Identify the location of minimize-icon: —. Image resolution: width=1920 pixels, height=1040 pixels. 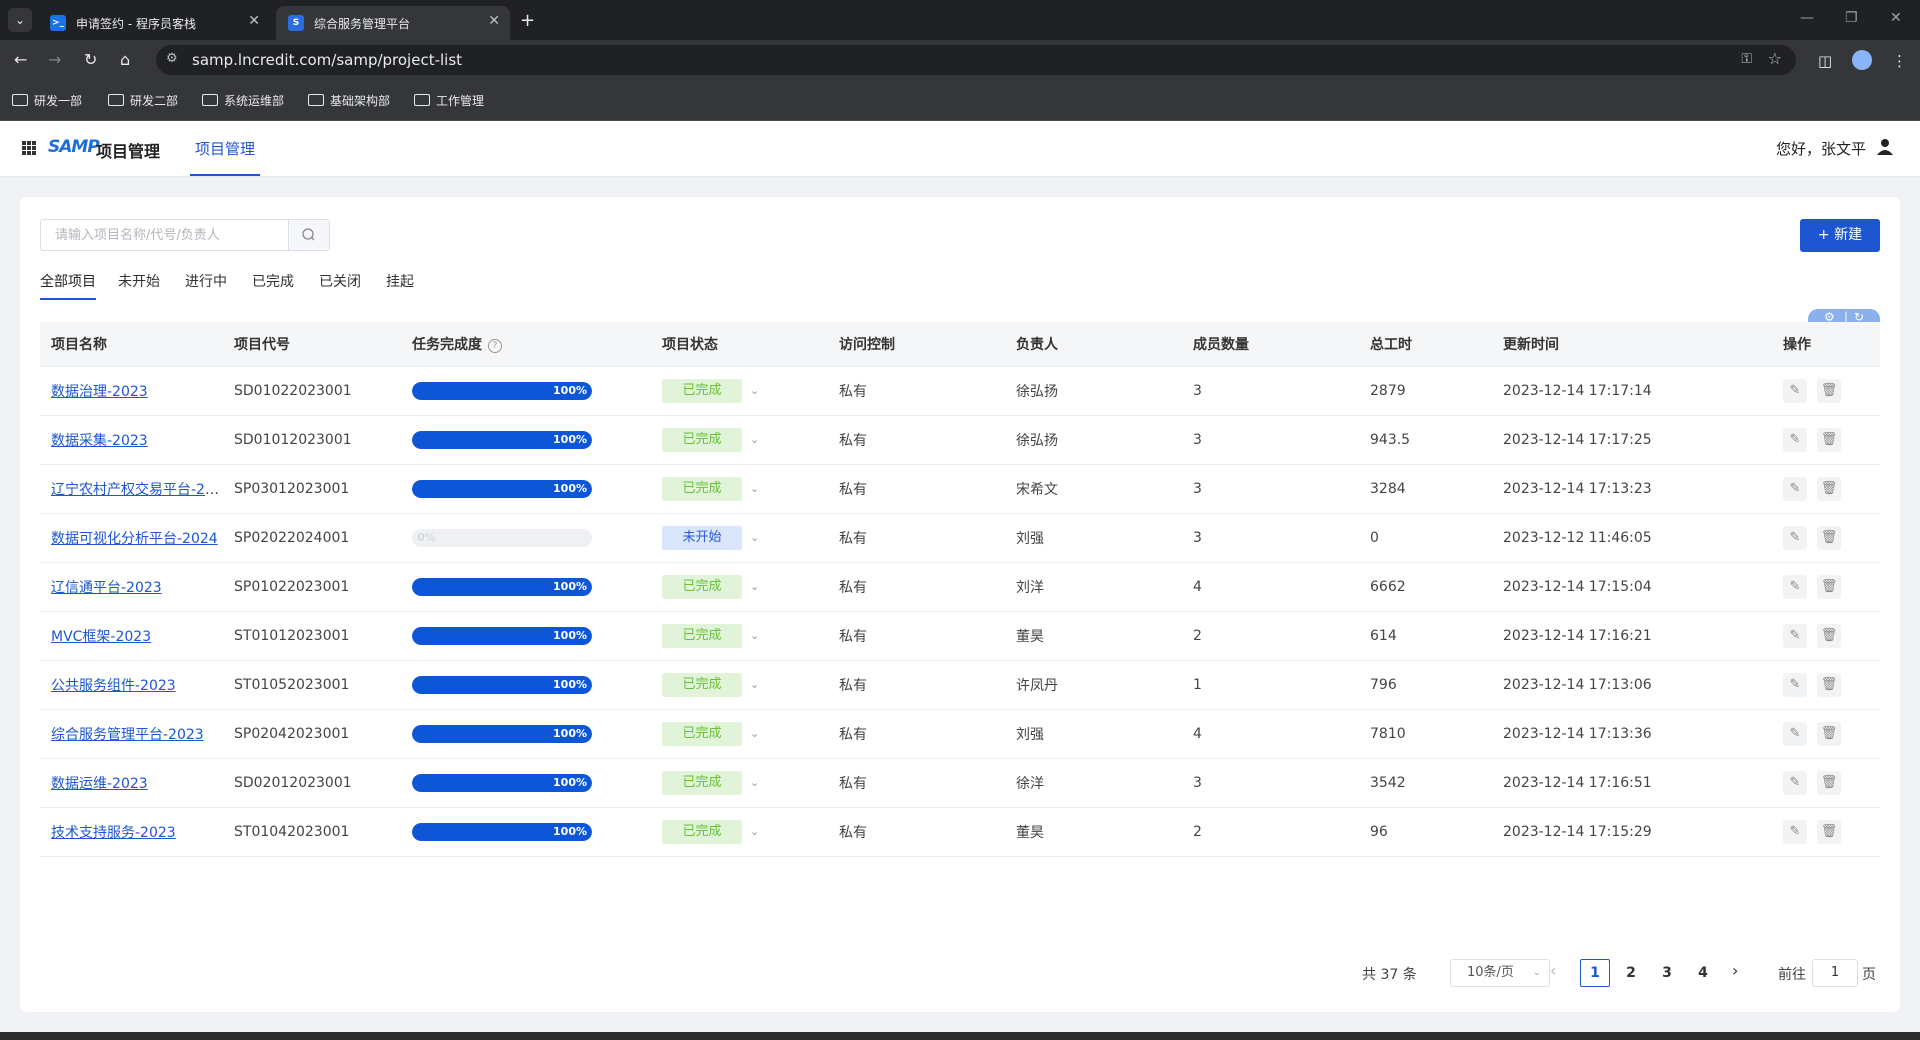
(1807, 18).